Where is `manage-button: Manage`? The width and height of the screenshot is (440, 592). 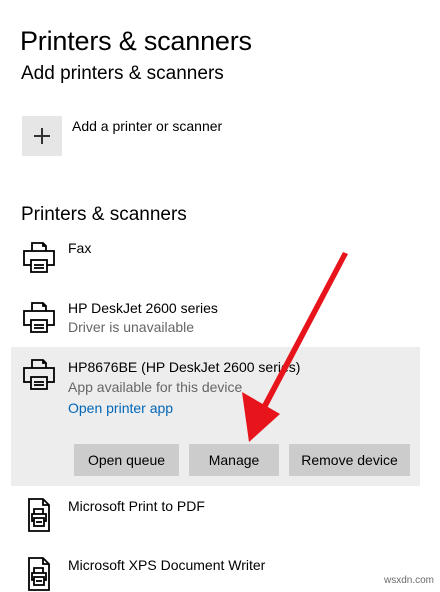 manage-button: Manage is located at coordinates (234, 460).